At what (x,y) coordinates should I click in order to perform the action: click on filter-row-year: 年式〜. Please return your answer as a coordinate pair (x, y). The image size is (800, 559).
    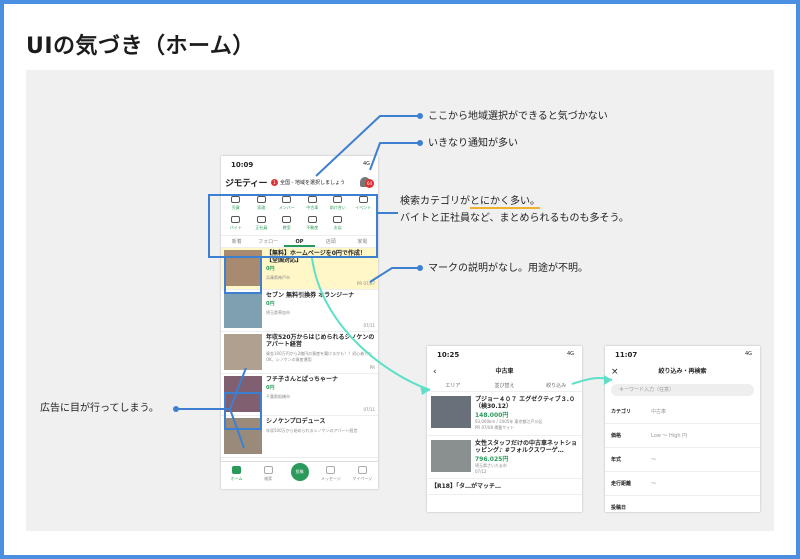
    Looking at the image, I should click on (682, 460).